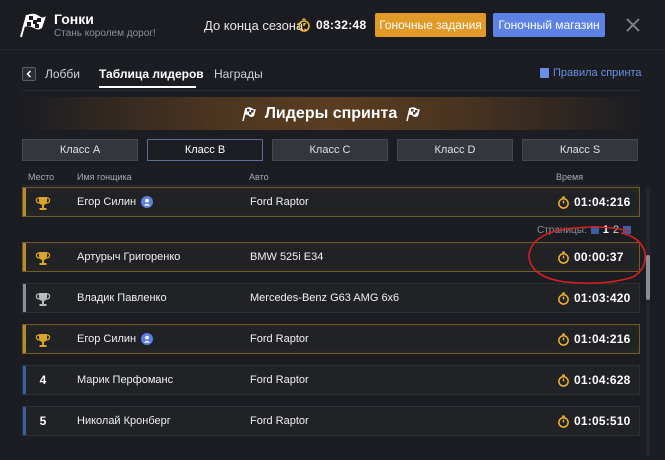  I want to click on chevron-left-icon, so click(29, 74).